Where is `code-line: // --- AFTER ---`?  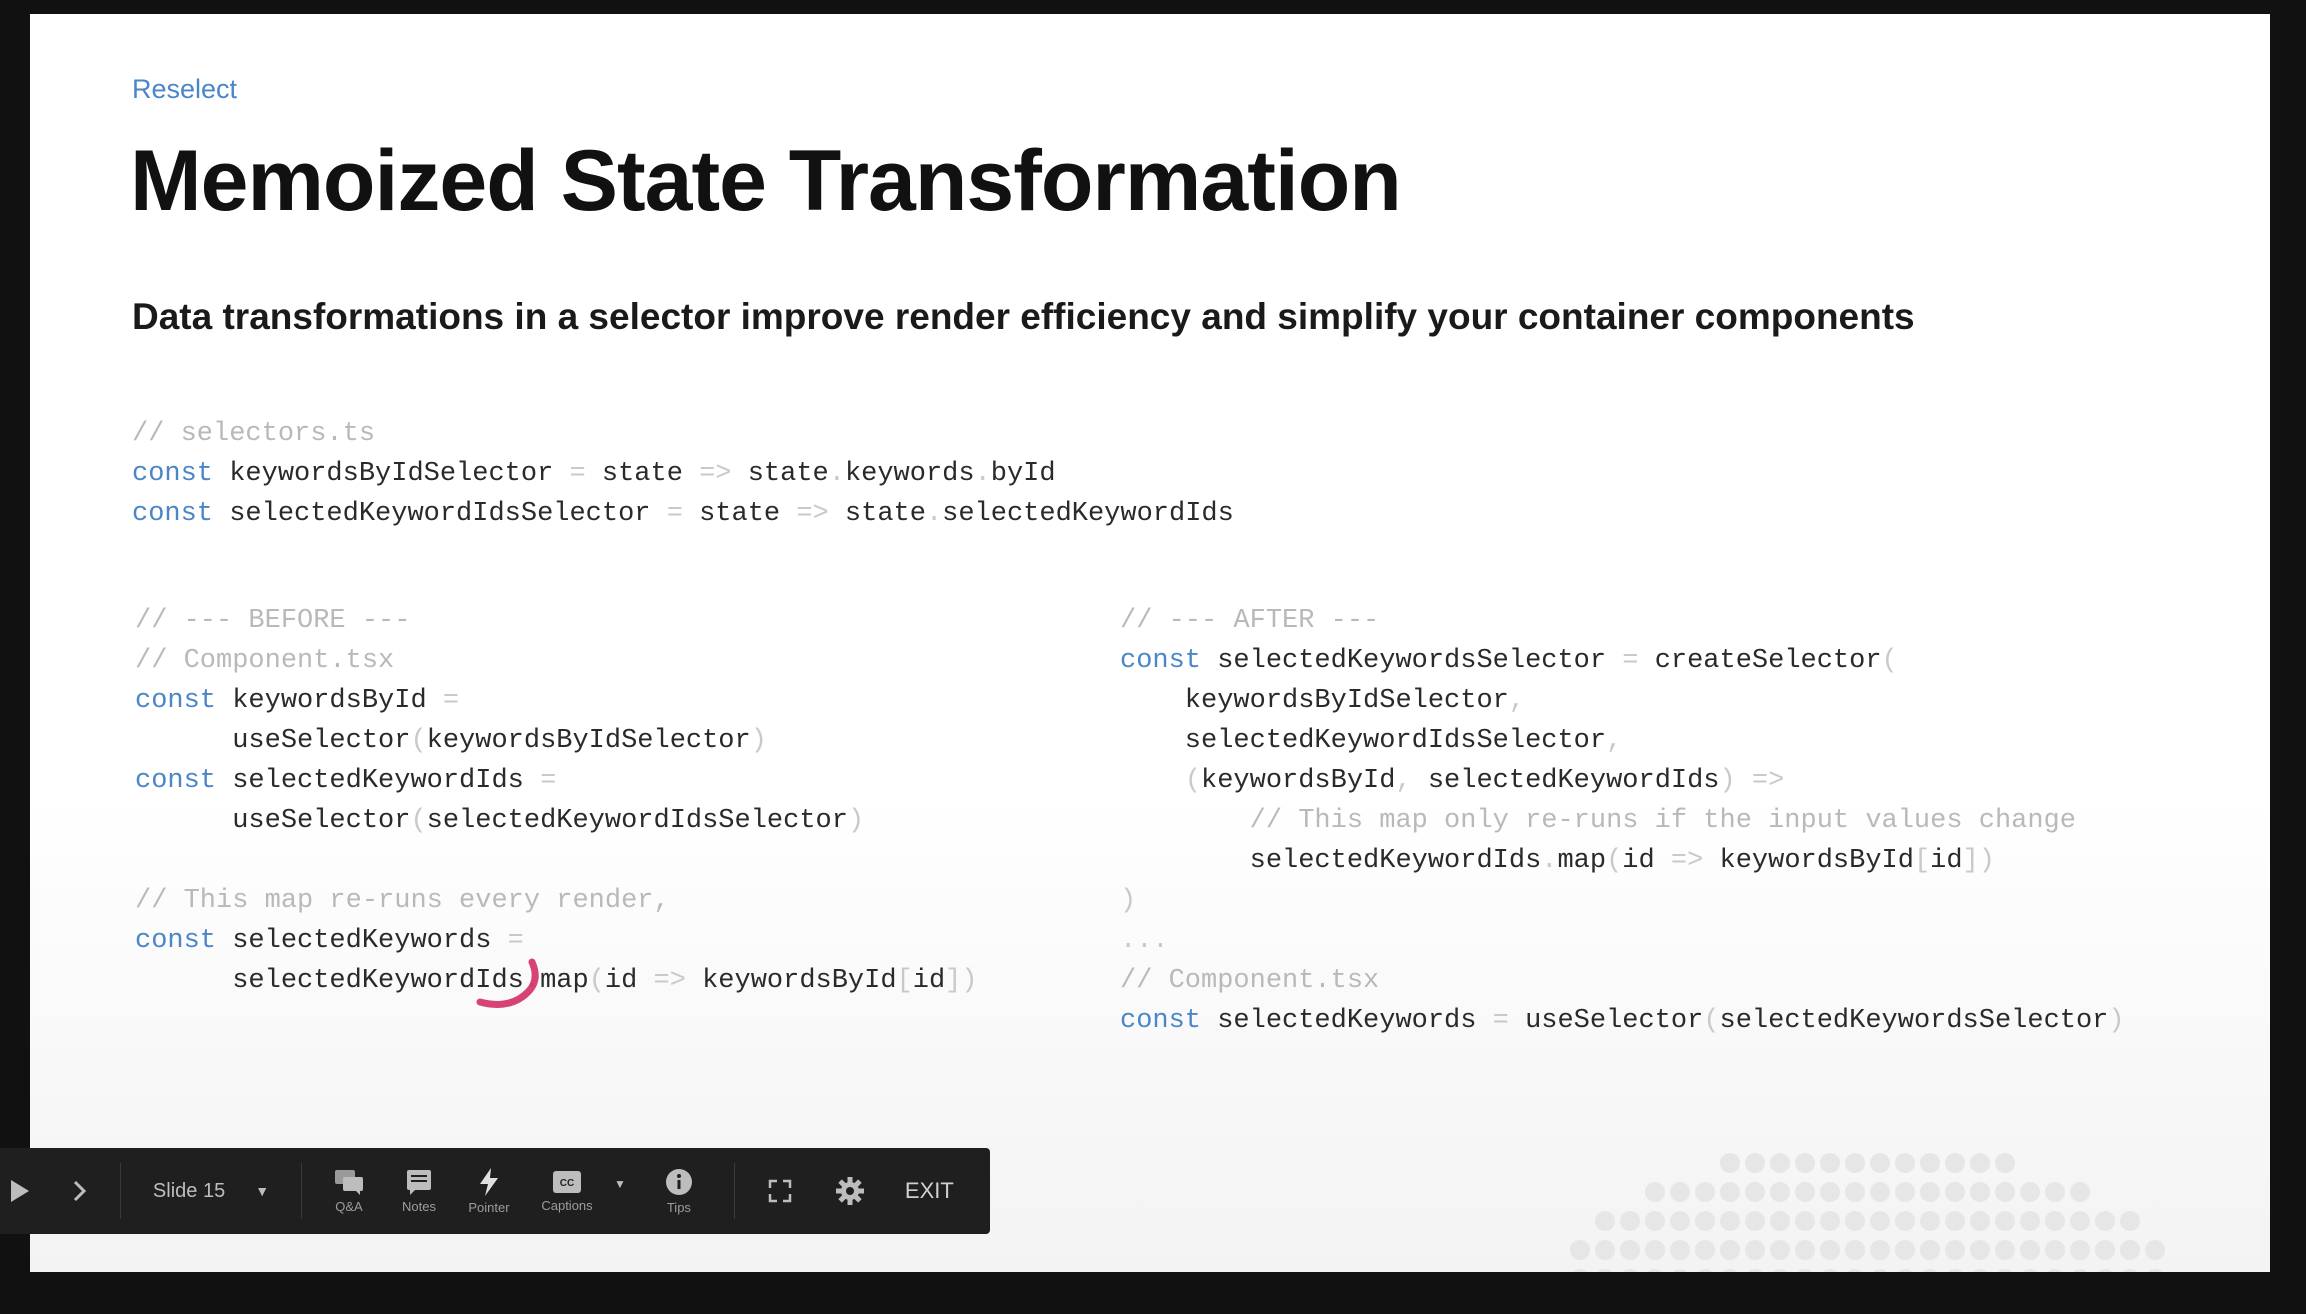 code-line: // --- AFTER --- is located at coordinates (1622, 621).